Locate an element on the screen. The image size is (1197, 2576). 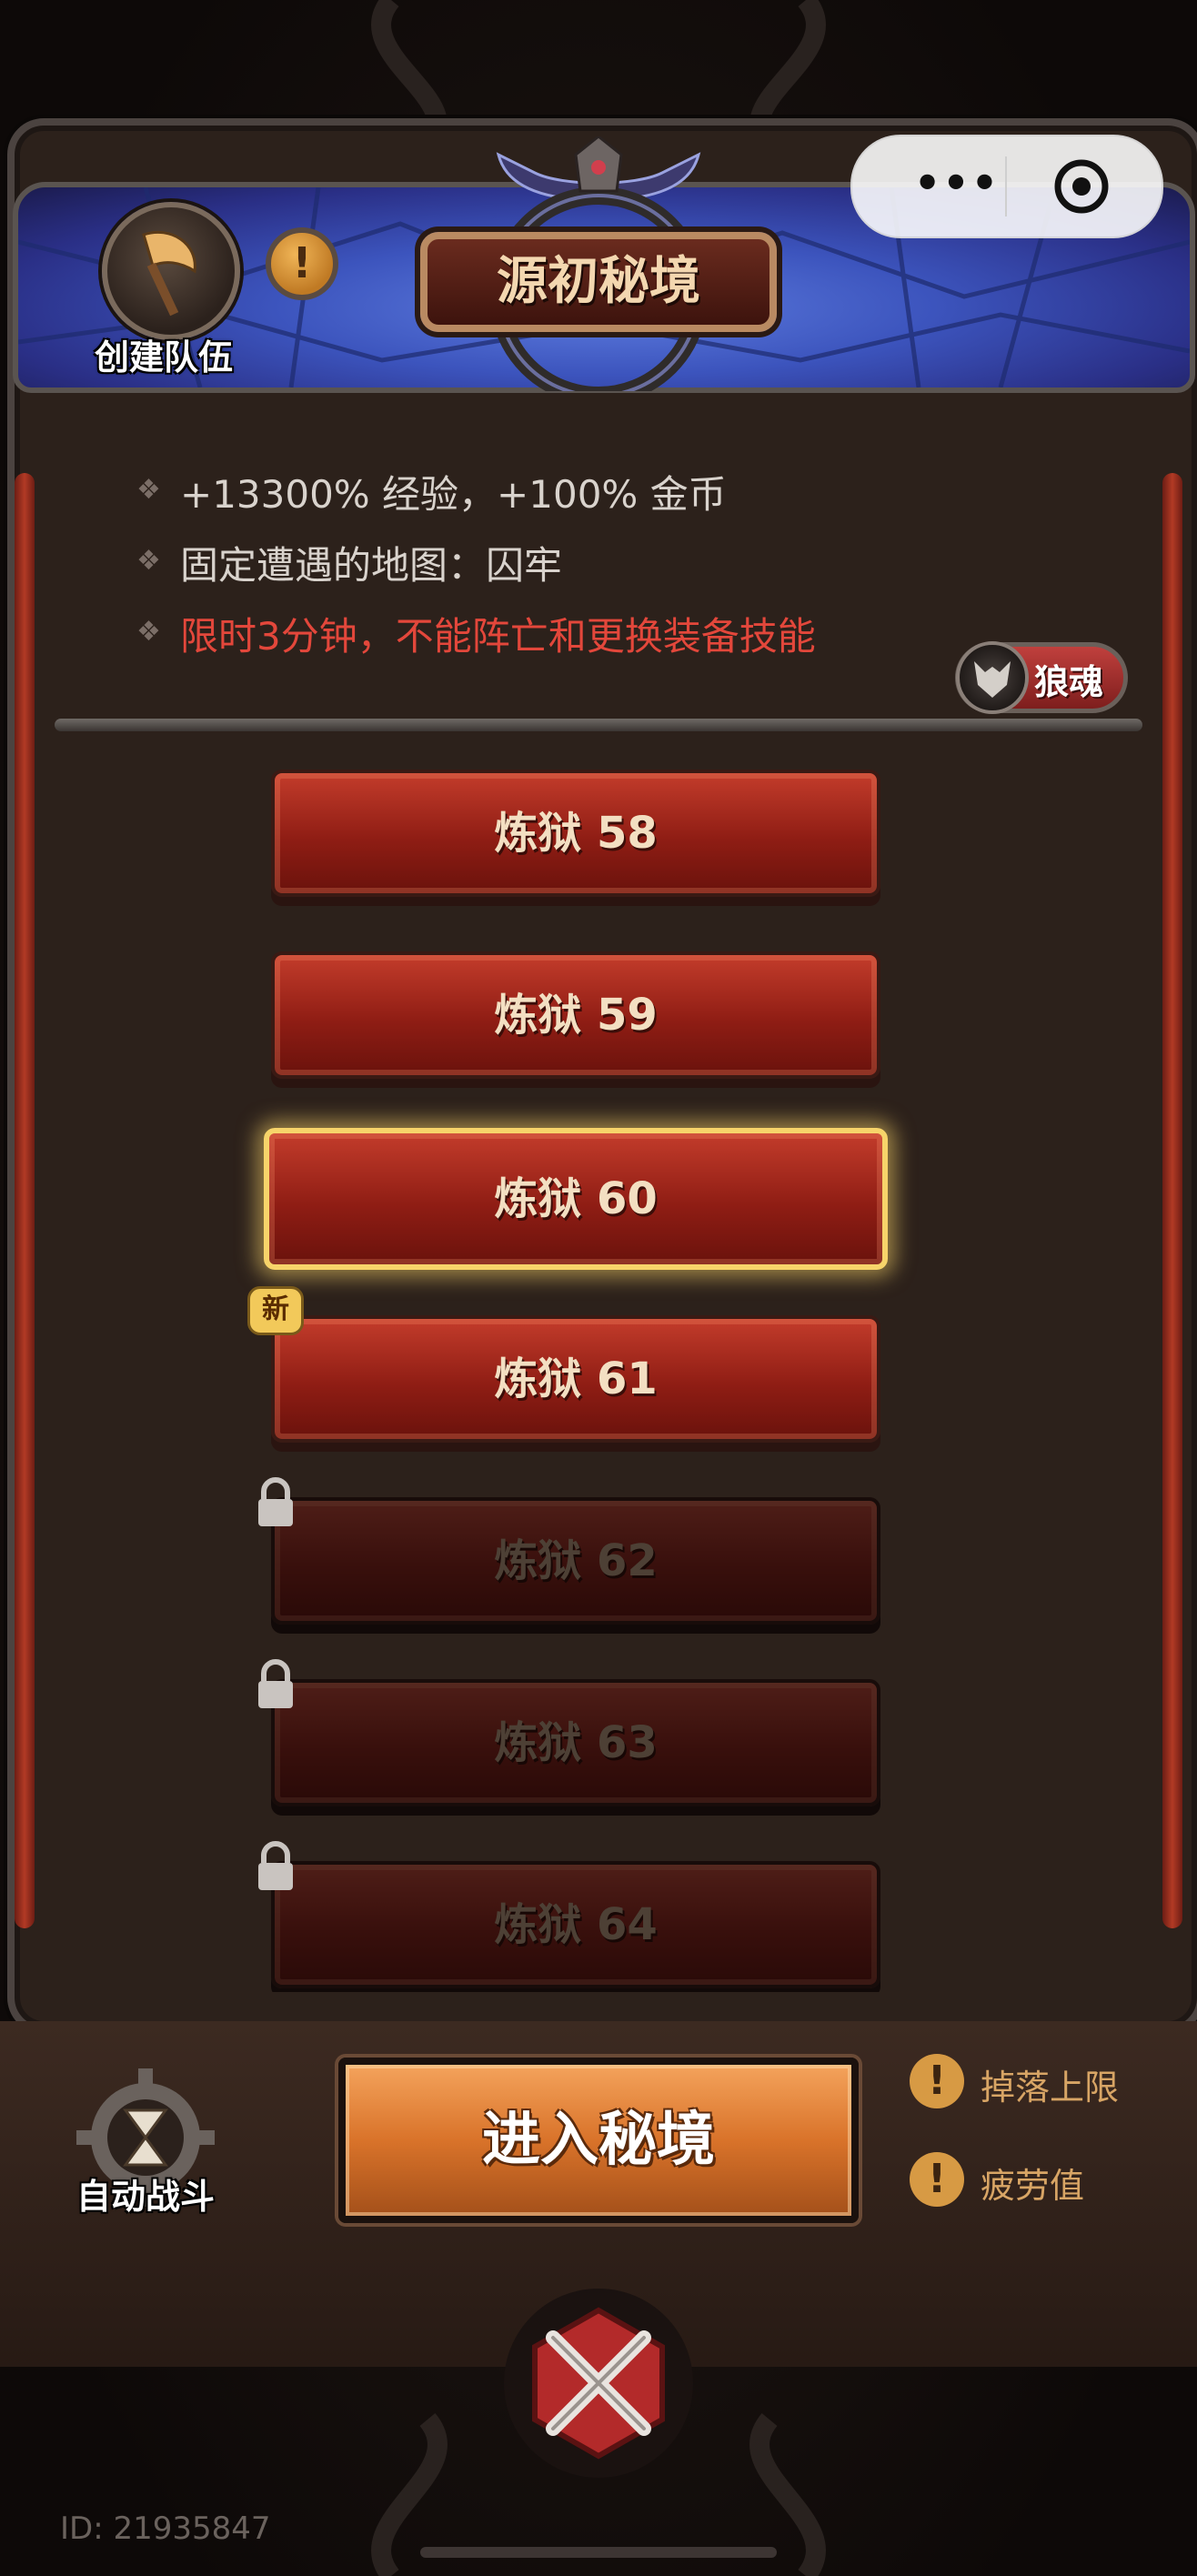
rule-text: 固定遭遇的地图：囚牢 is located at coordinates (371, 565).